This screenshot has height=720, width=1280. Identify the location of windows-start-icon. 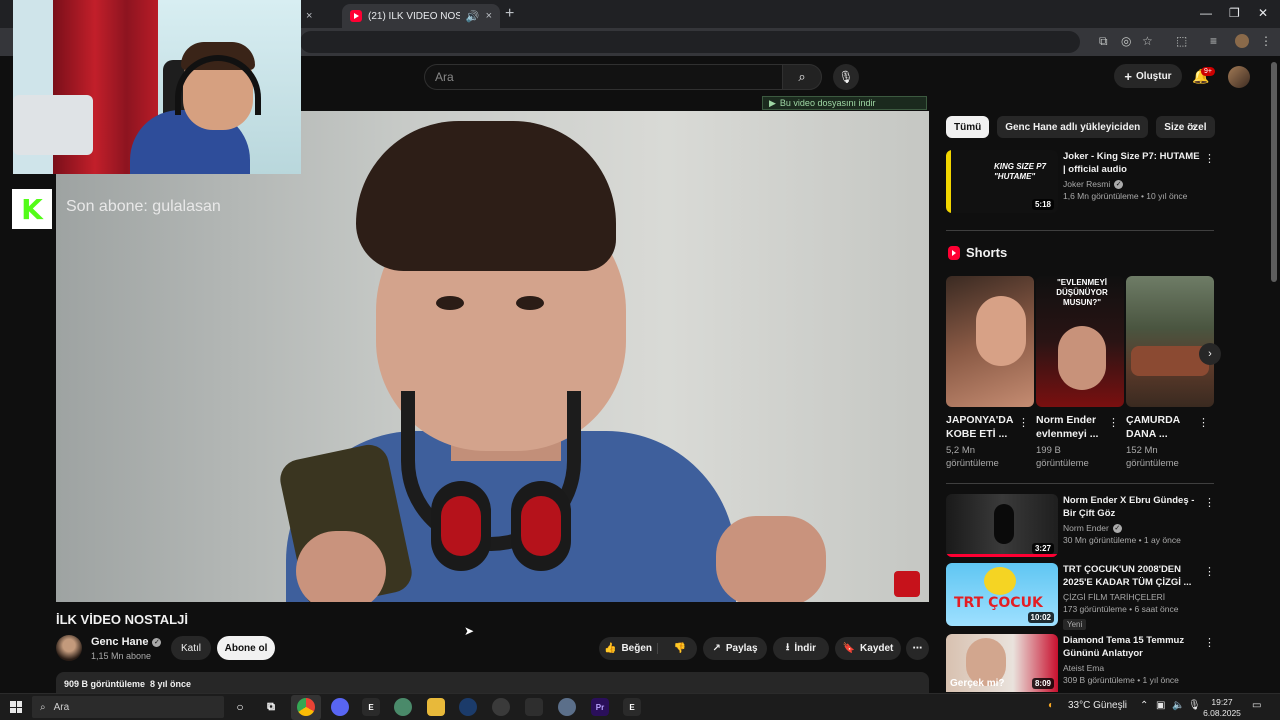
(16, 707).